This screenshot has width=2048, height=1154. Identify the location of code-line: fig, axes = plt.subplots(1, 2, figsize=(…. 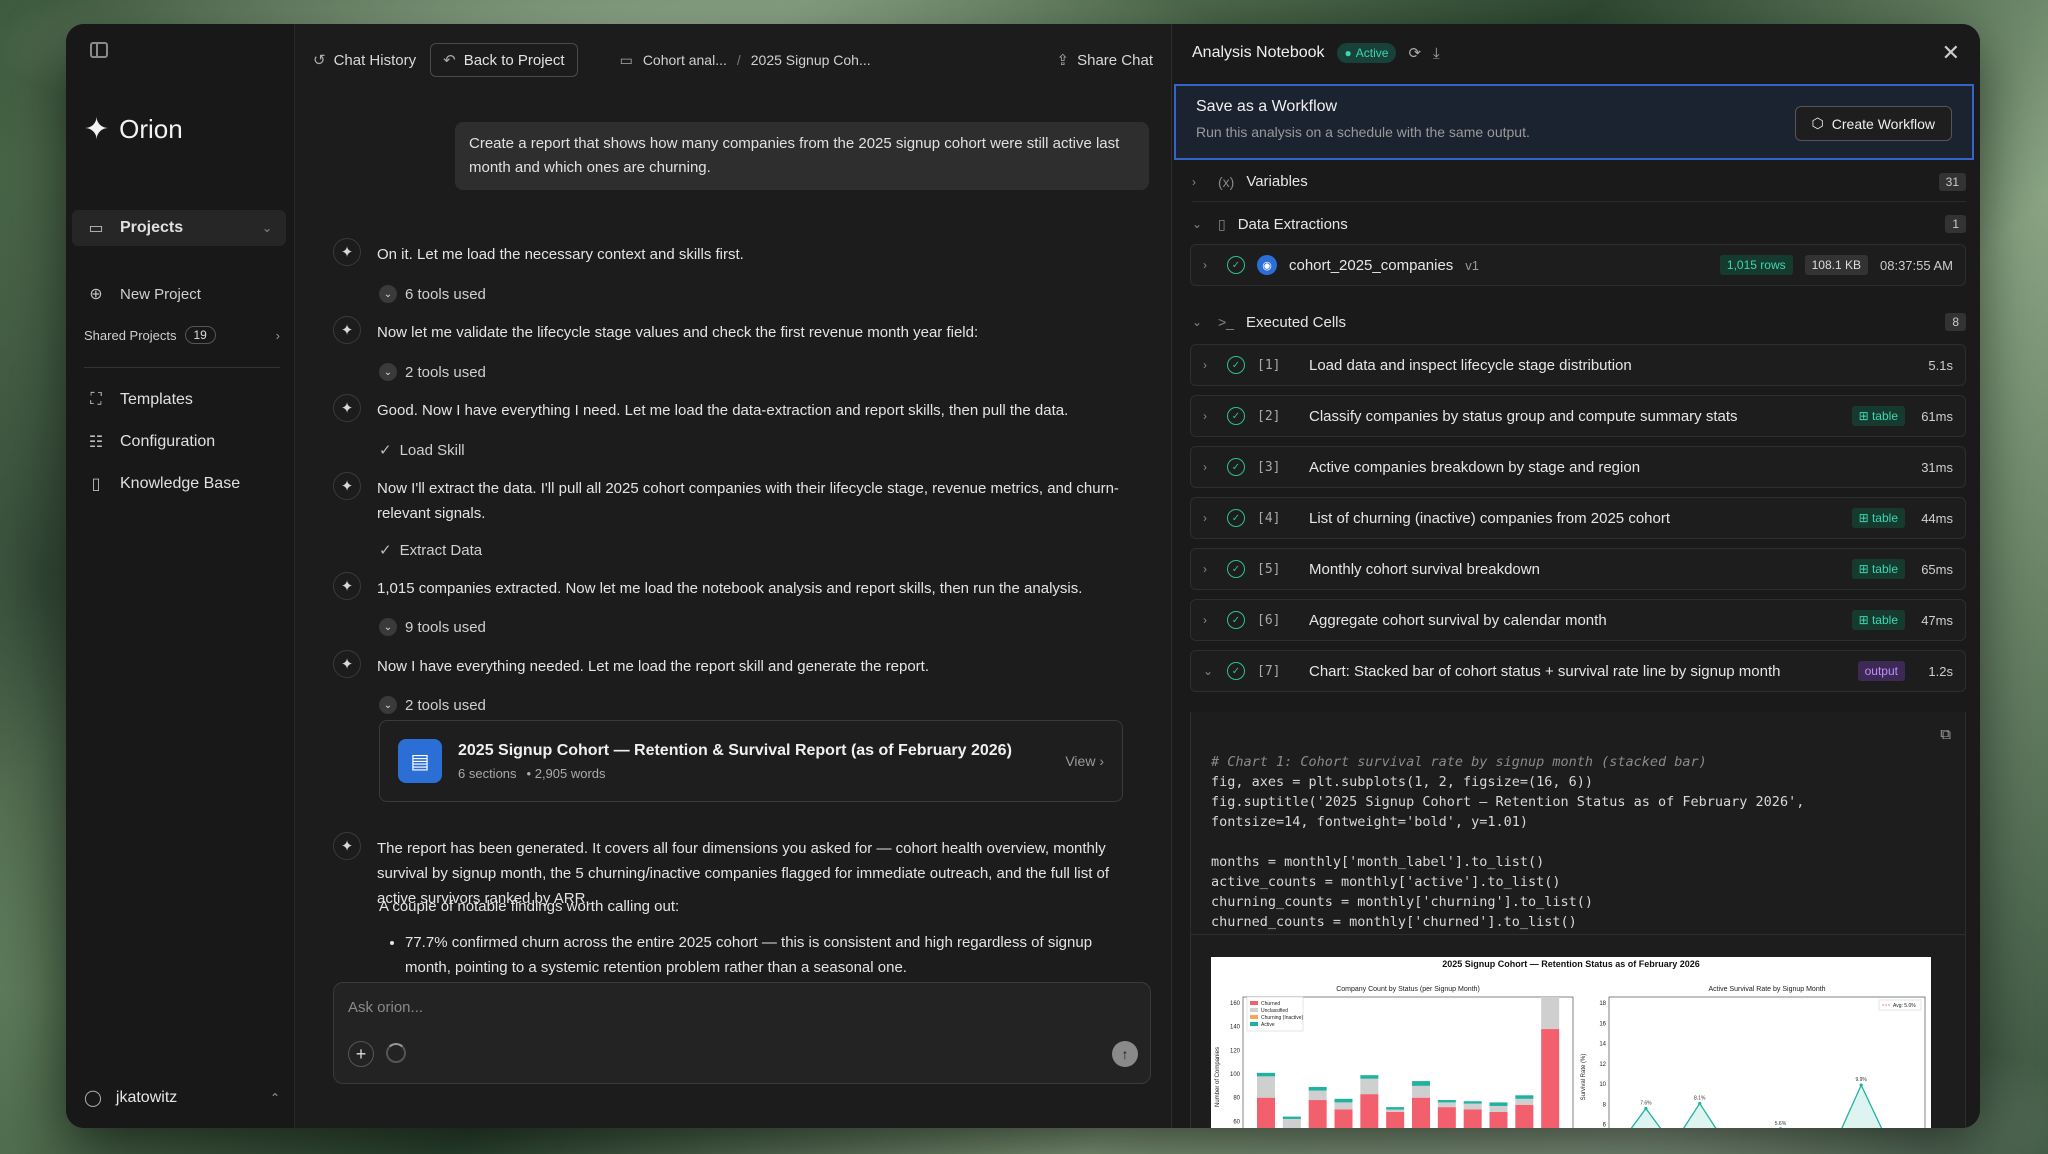
(1402, 782).